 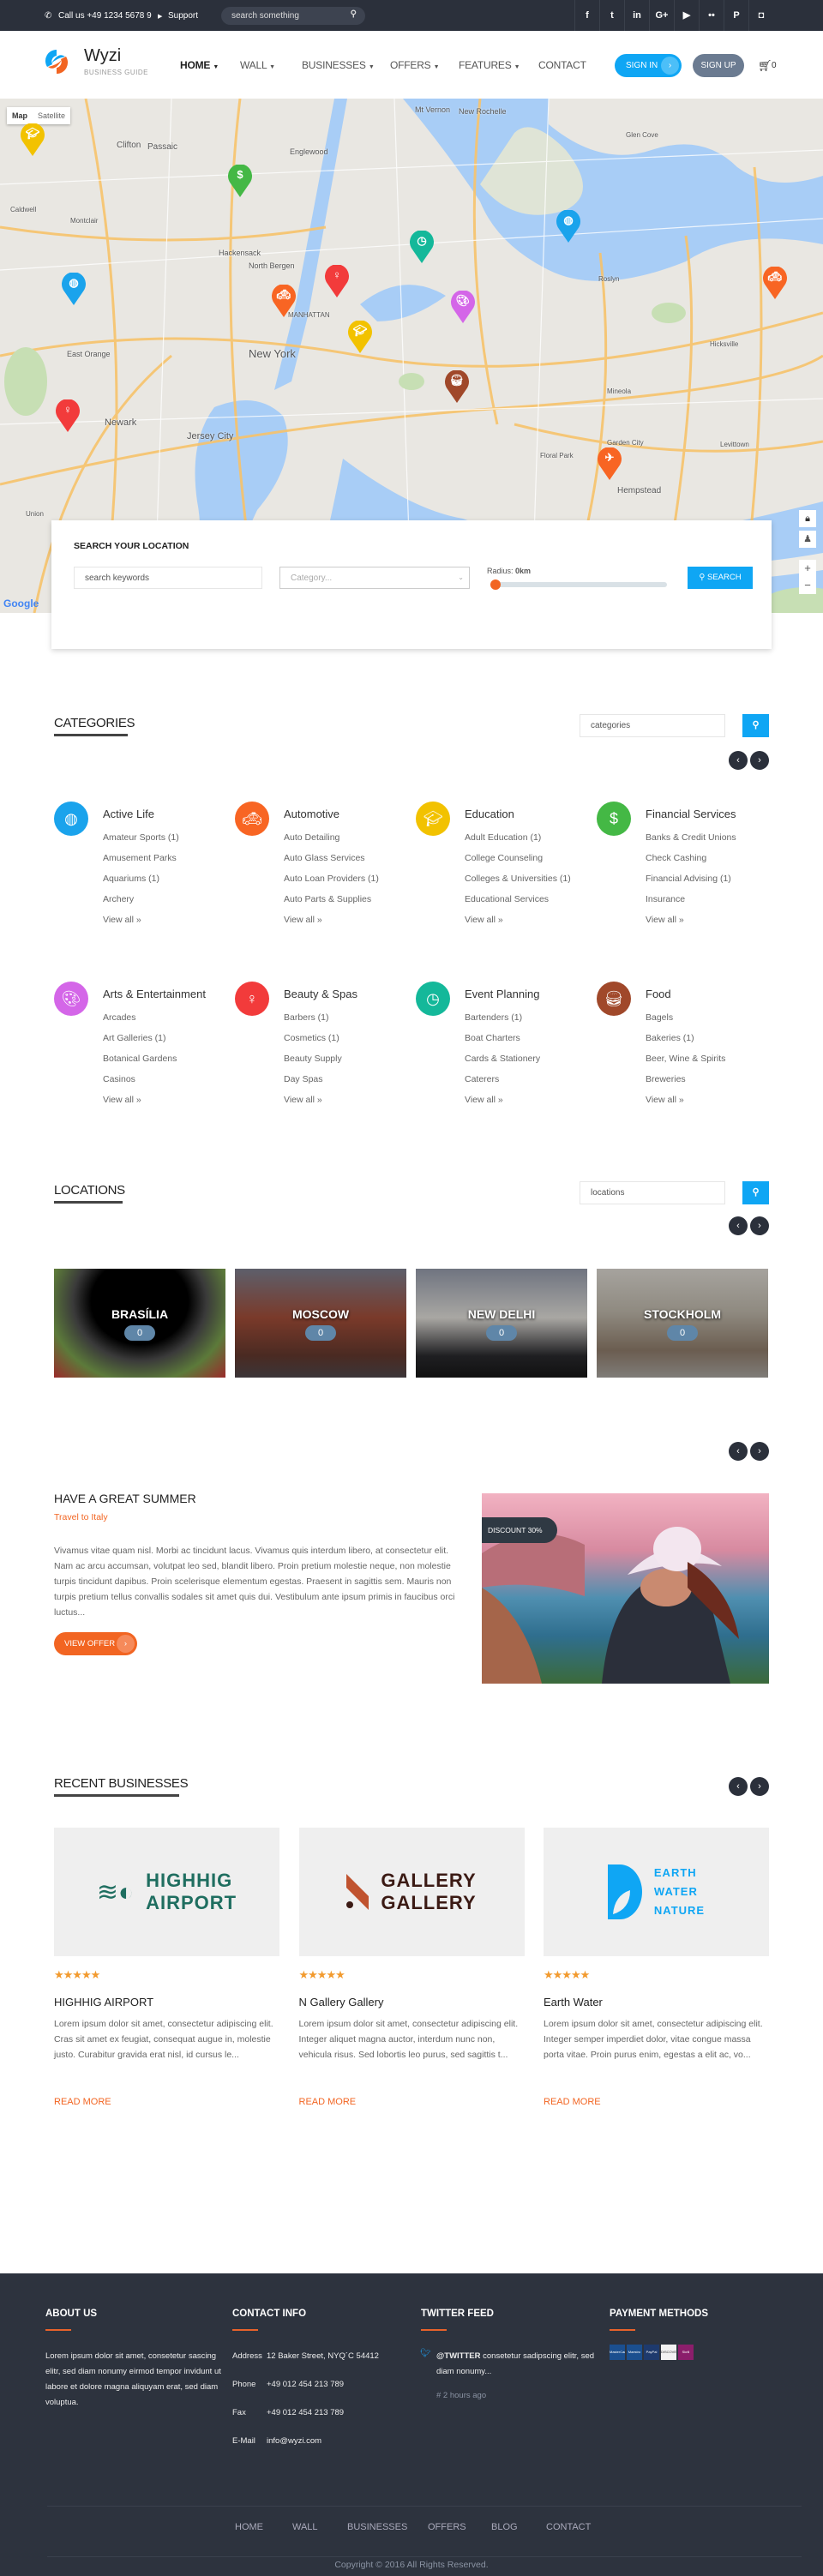 What do you see at coordinates (320, 1323) in the screenshot?
I see `location-card: MOSCOW 0` at bounding box center [320, 1323].